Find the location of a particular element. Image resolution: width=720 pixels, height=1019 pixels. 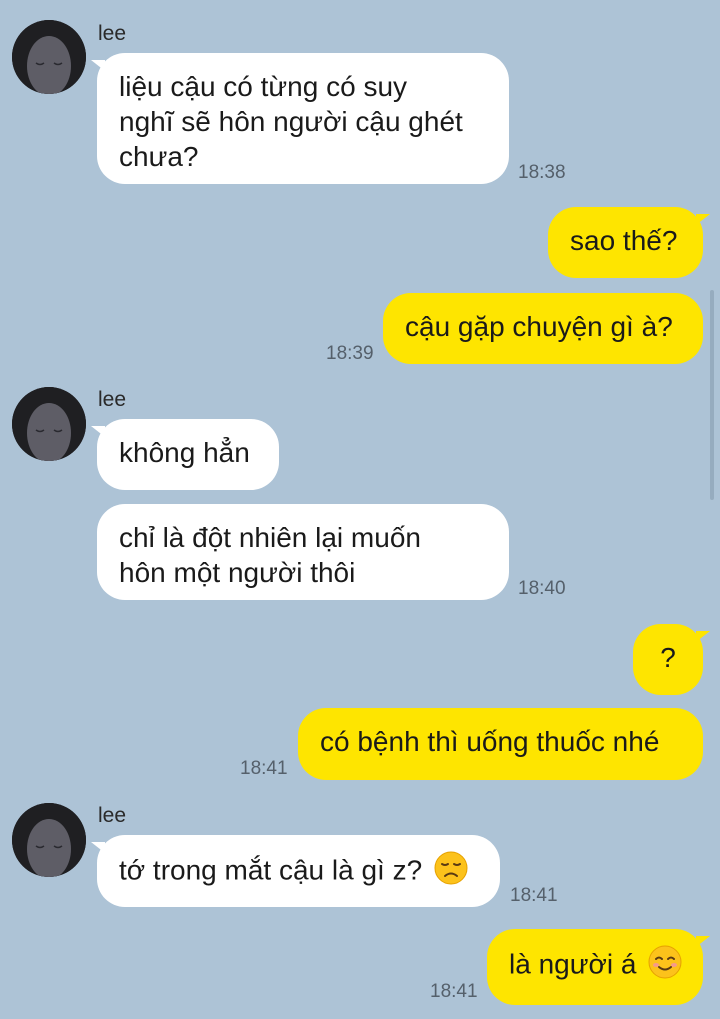

message-timestamp: 18:40 is located at coordinates (542, 588).